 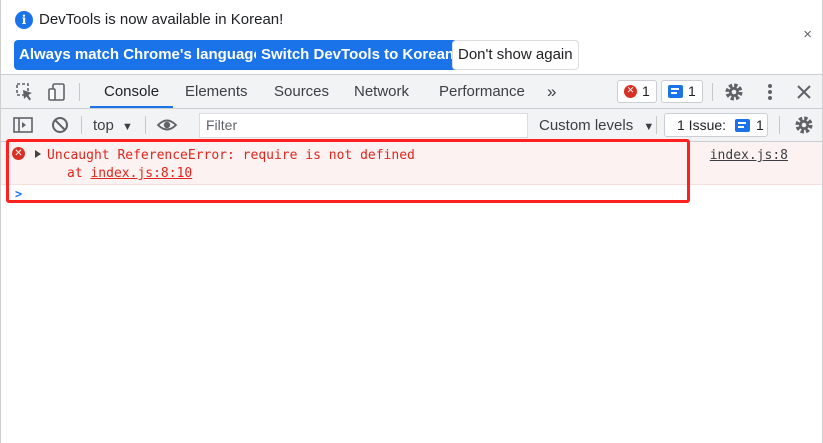 I want to click on message-counter: 1, so click(x=682, y=91).